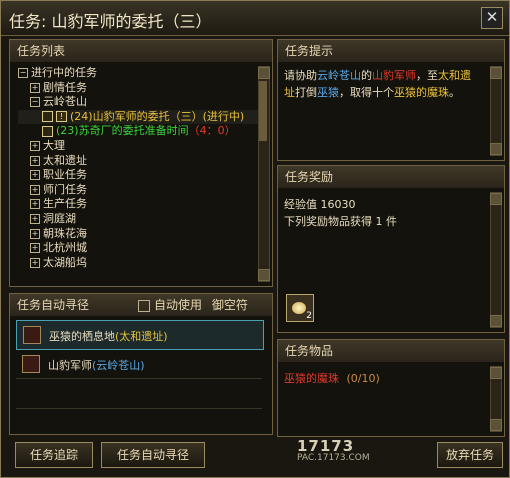  I want to click on hint-header: 任务提示, so click(391, 51).